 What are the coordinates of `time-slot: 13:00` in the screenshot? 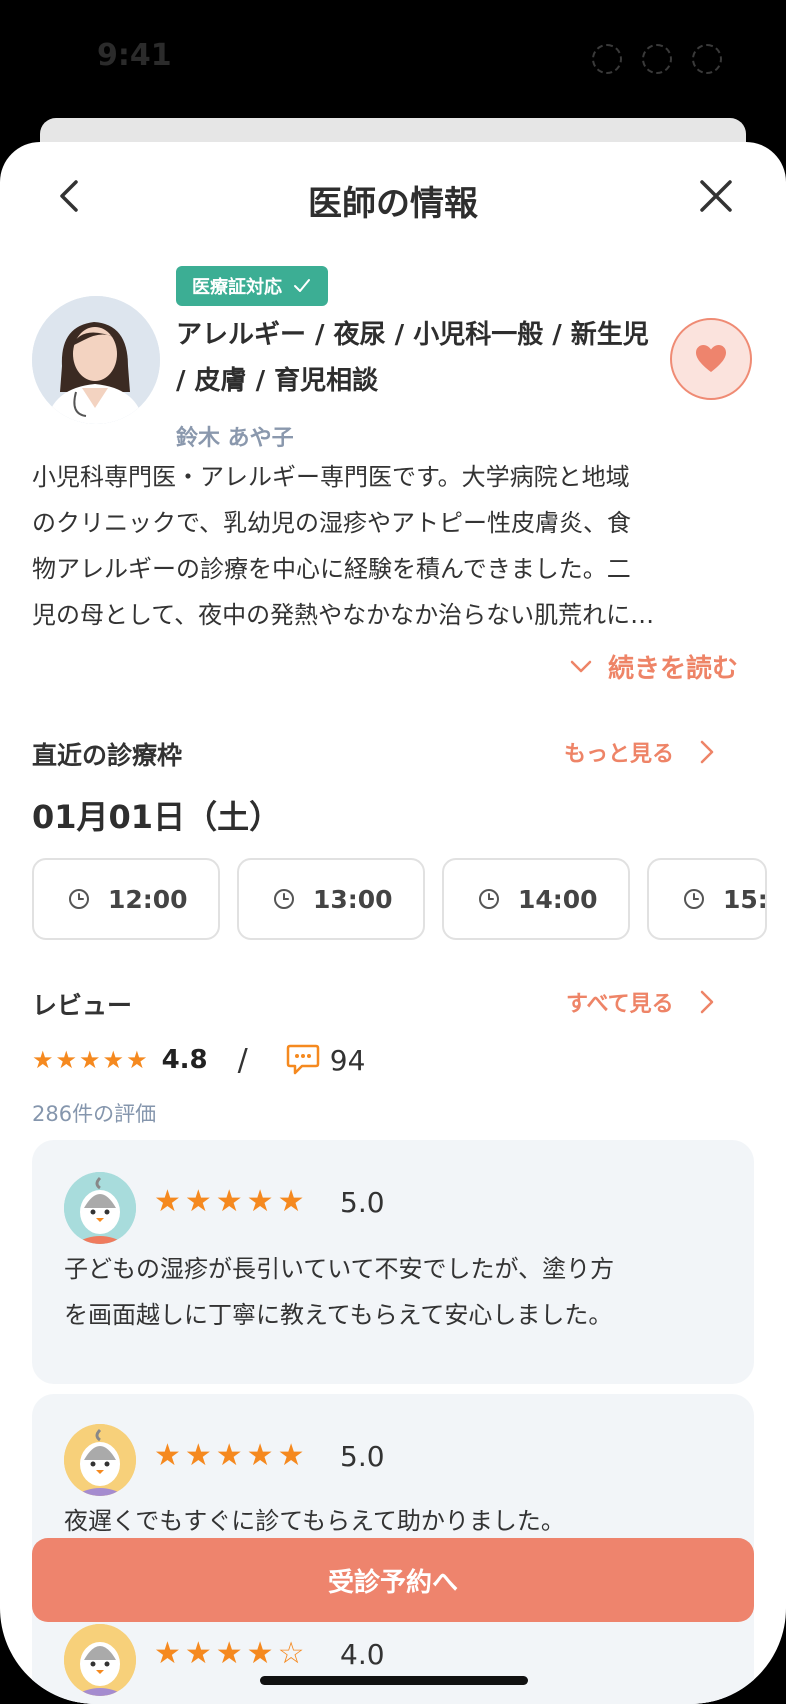 It's located at (331, 899).